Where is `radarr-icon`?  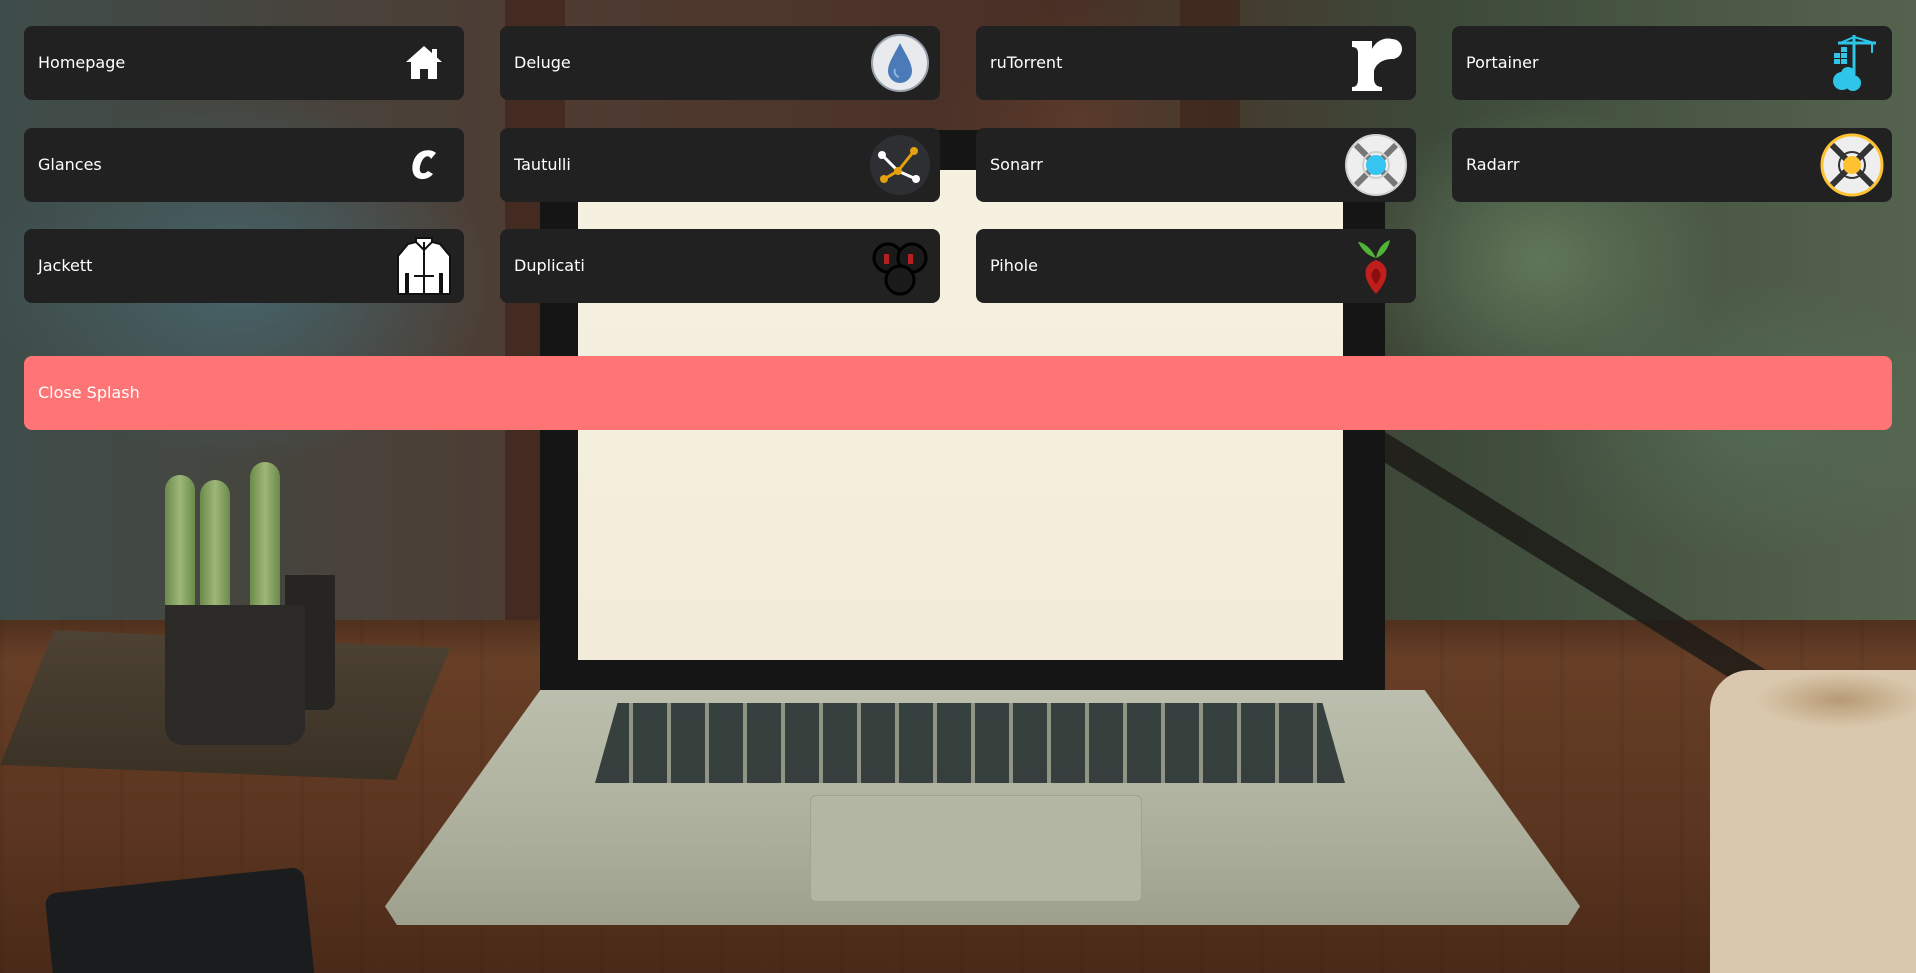 radarr-icon is located at coordinates (1852, 165).